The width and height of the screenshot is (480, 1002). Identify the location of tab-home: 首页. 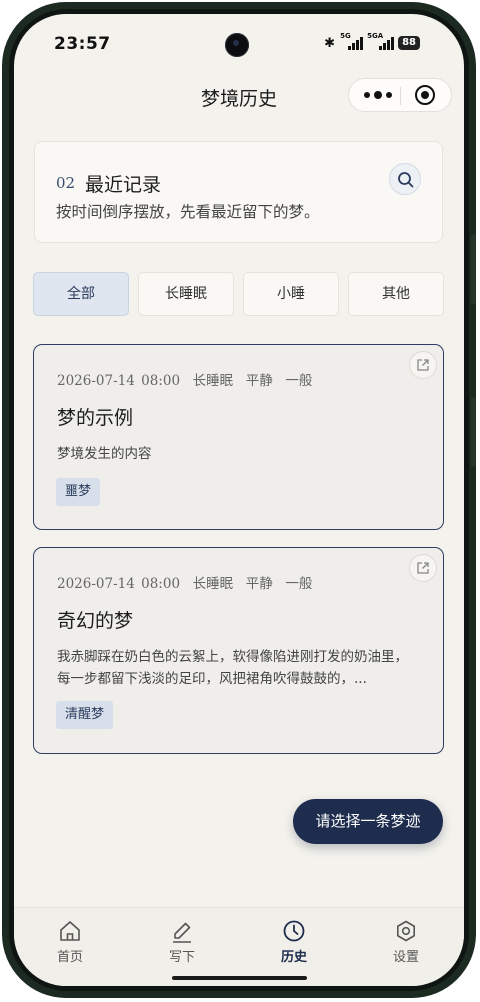
(70, 938).